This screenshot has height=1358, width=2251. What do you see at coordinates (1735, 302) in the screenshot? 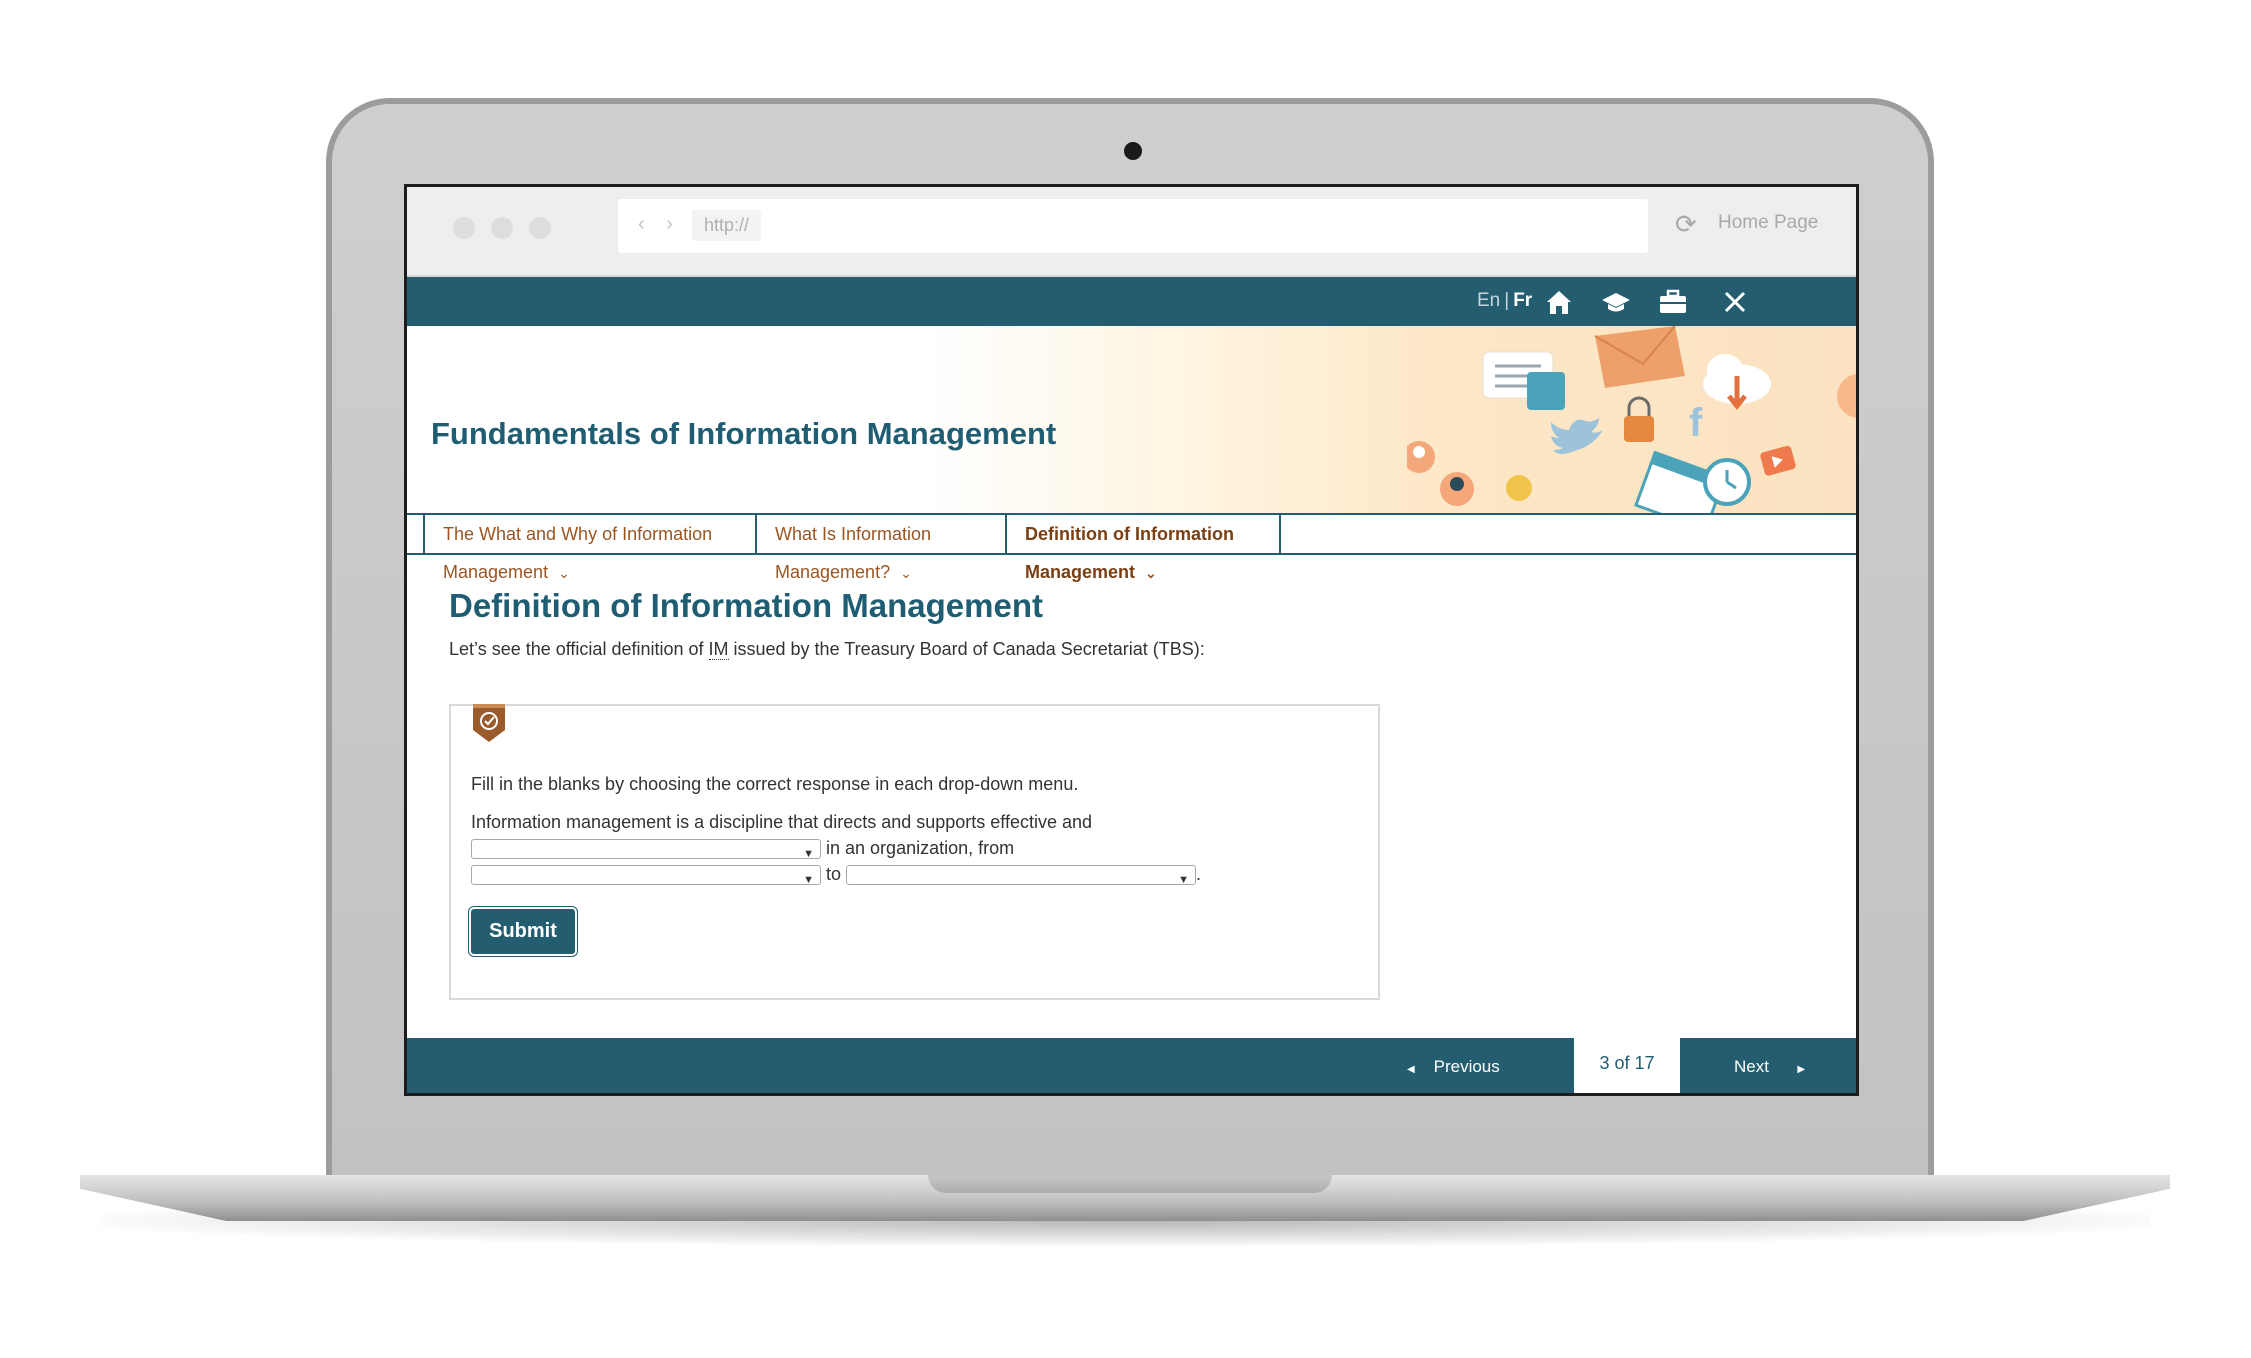
I see `close-icon` at bounding box center [1735, 302].